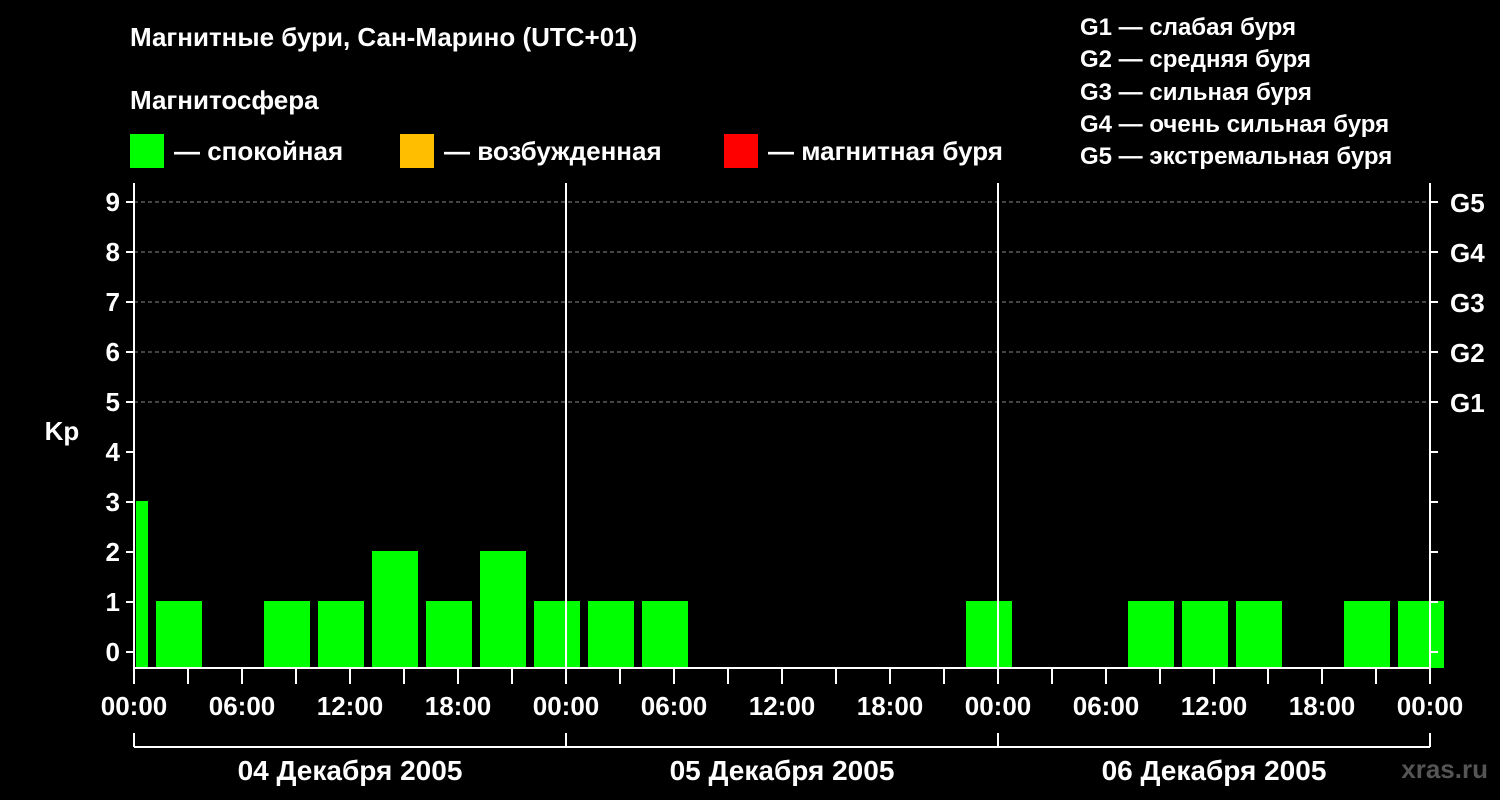 Image resolution: width=1500 pixels, height=800 pixels. What do you see at coordinates (113, 402) in the screenshot?
I see `y-tick-label: 5` at bounding box center [113, 402].